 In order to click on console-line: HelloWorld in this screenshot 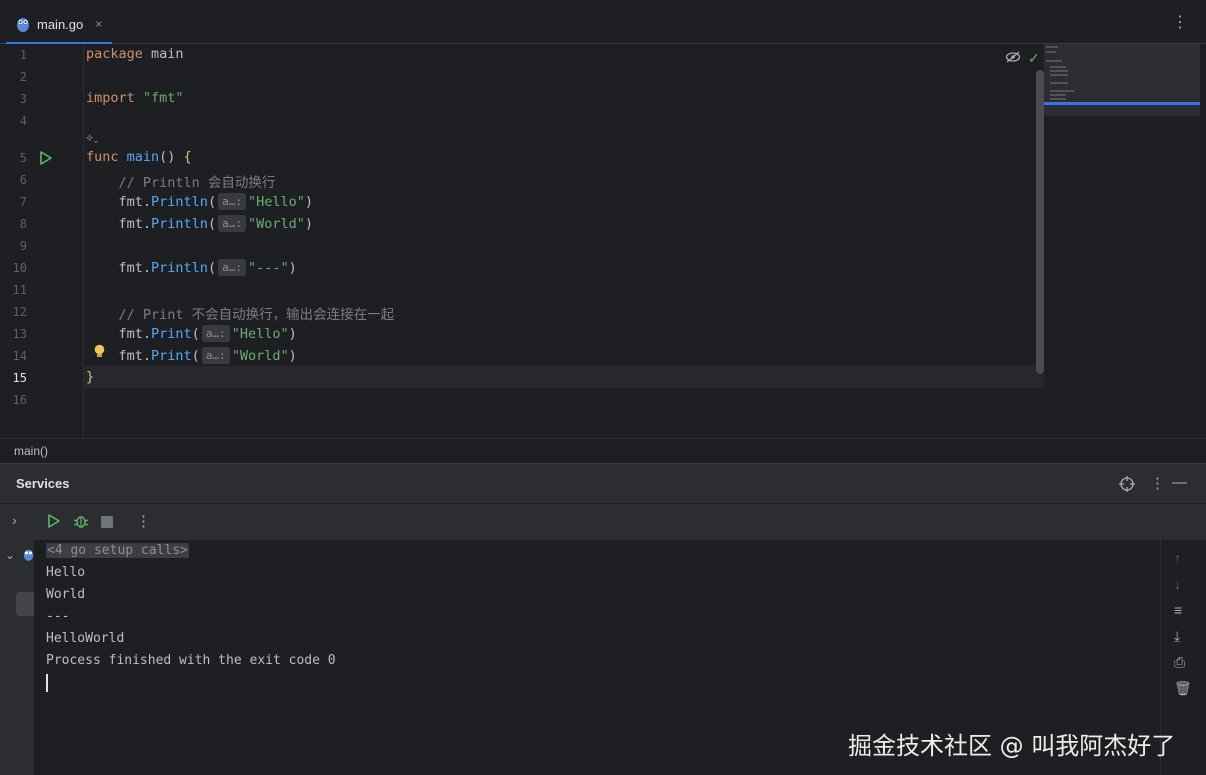, I will do `click(85, 638)`.